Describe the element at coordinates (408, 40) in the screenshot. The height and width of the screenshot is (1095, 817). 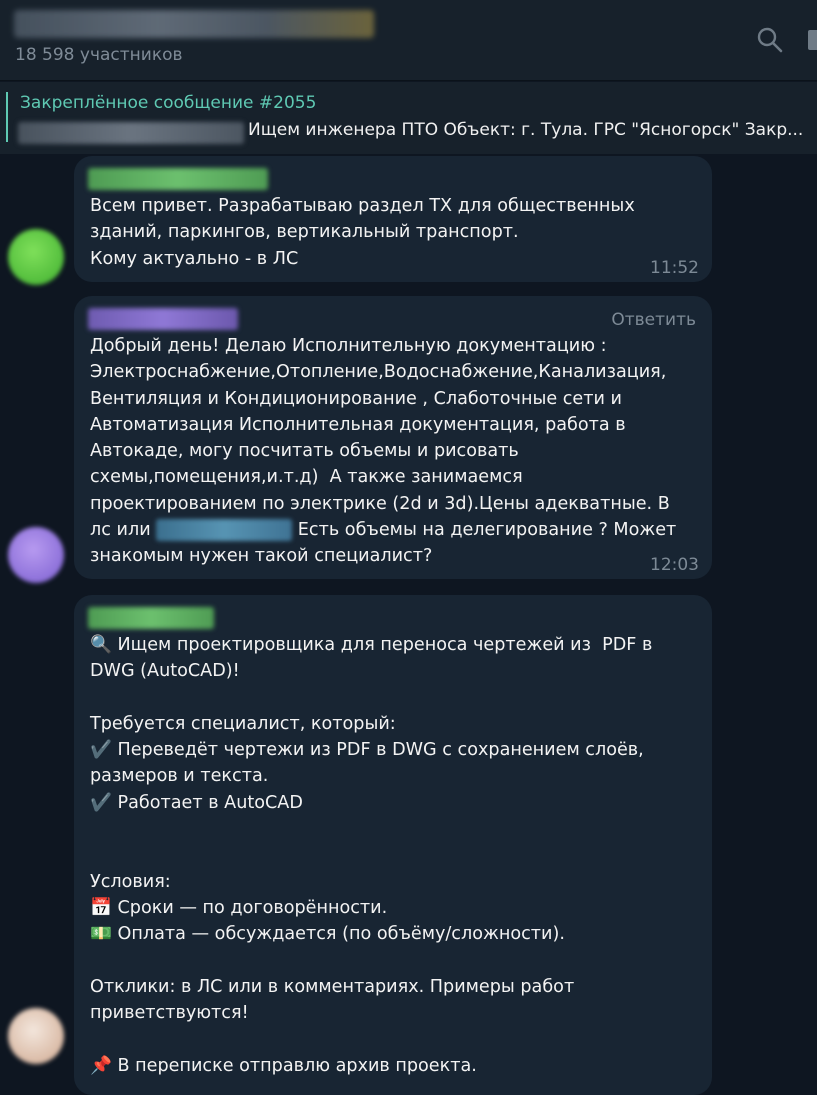
I see `chat-header: 18 598 участников` at that location.